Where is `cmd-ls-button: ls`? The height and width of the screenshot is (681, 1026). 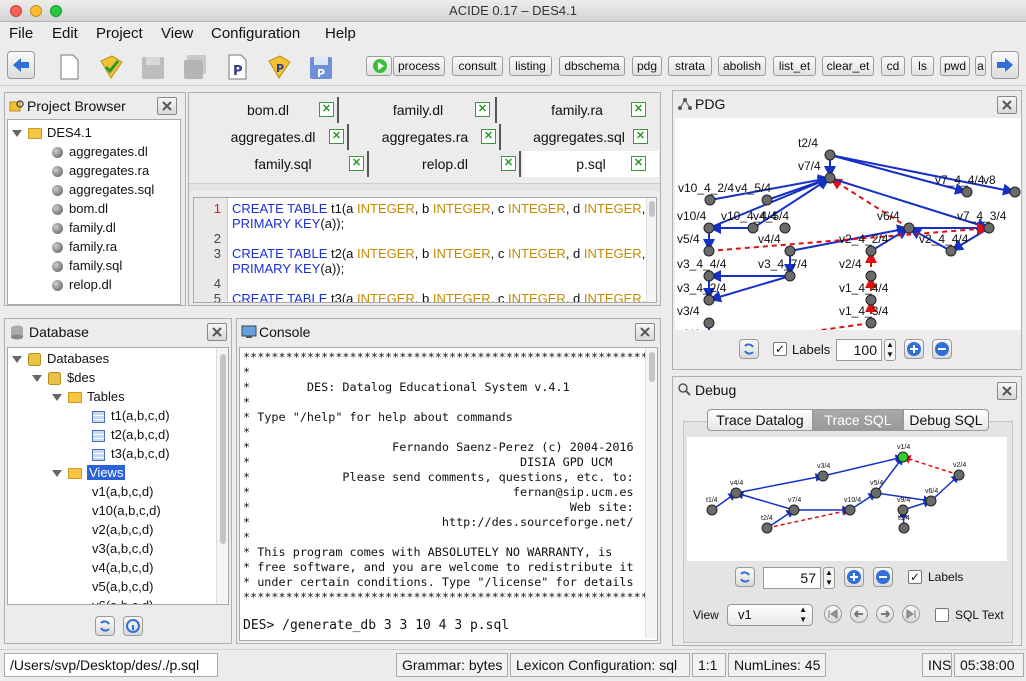 cmd-ls-button: ls is located at coordinates (922, 66).